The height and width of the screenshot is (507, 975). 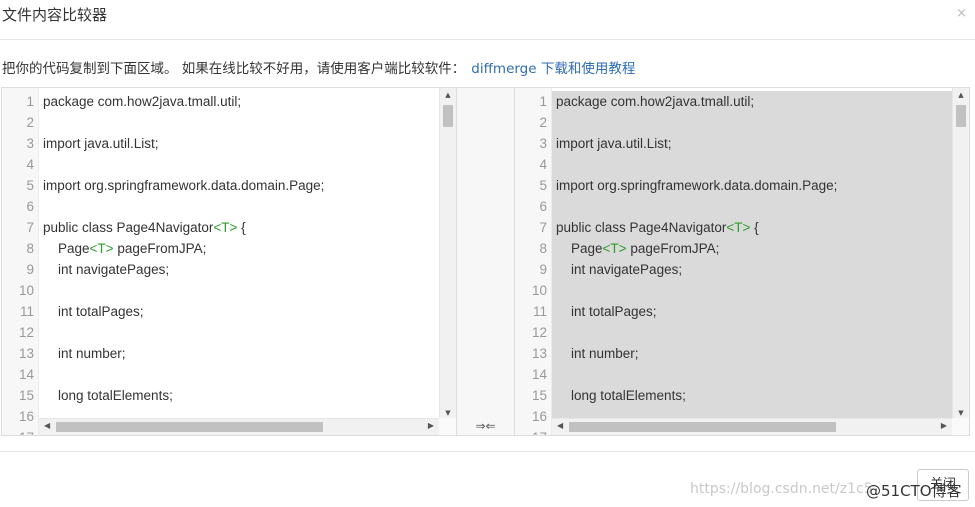 I want to click on merge-gap: ⇒⇐, so click(x=485, y=261).